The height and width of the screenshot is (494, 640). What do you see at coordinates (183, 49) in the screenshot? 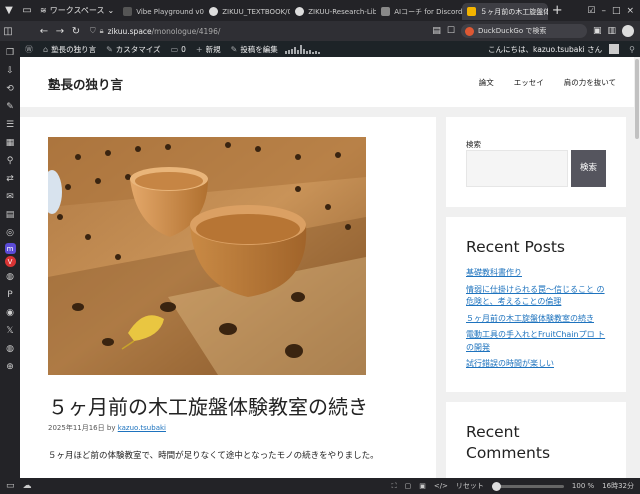
I see `comments-count: 0` at bounding box center [183, 49].